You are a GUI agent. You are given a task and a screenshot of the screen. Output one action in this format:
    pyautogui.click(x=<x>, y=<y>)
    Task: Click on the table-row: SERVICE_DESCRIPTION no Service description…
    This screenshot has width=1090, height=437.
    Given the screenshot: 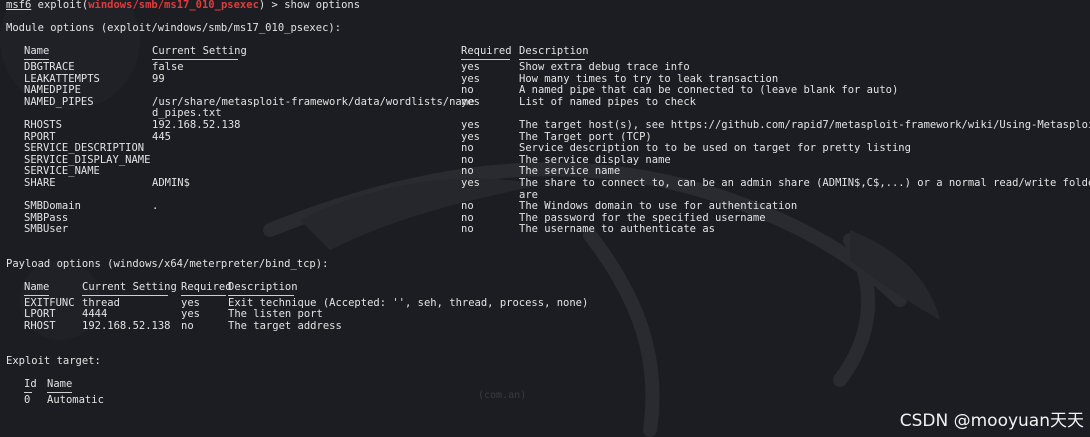 What is the action you would take?
    pyautogui.click(x=467, y=148)
    